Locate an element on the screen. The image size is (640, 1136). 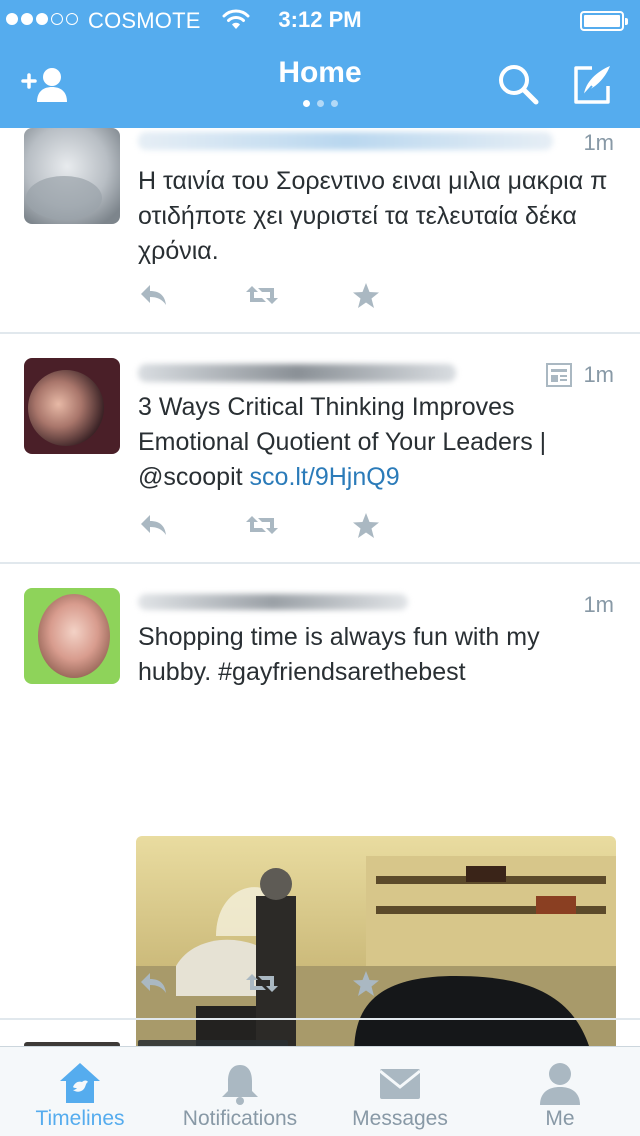
search-button is located at coordinates (518, 84).